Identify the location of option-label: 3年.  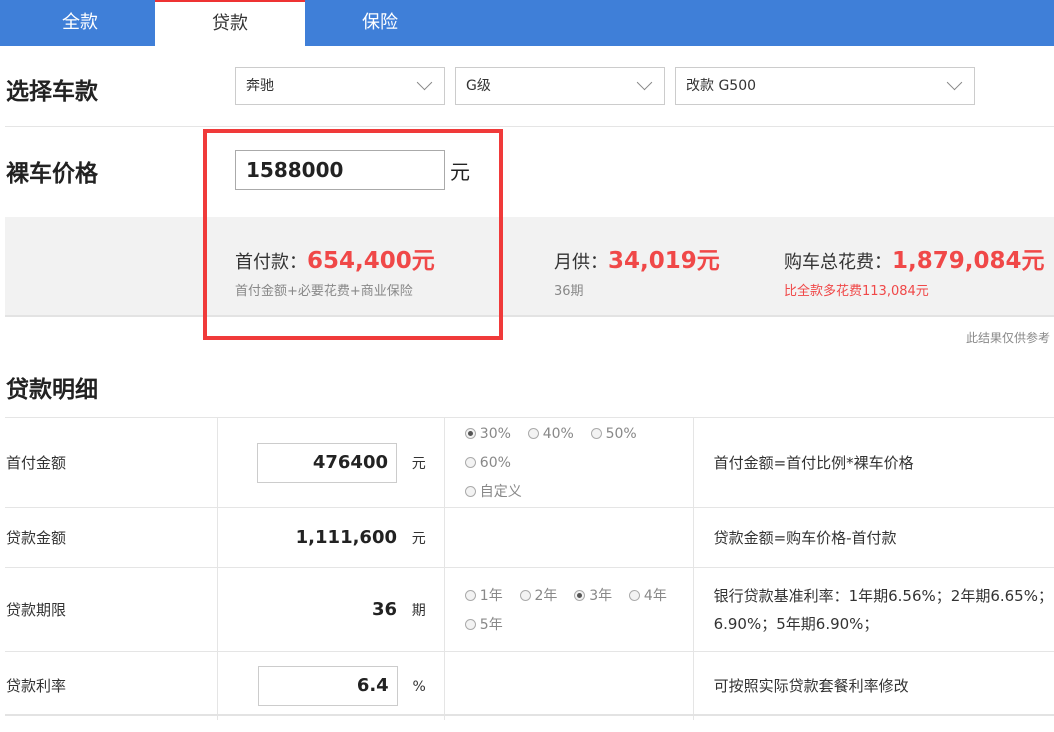
(601, 595).